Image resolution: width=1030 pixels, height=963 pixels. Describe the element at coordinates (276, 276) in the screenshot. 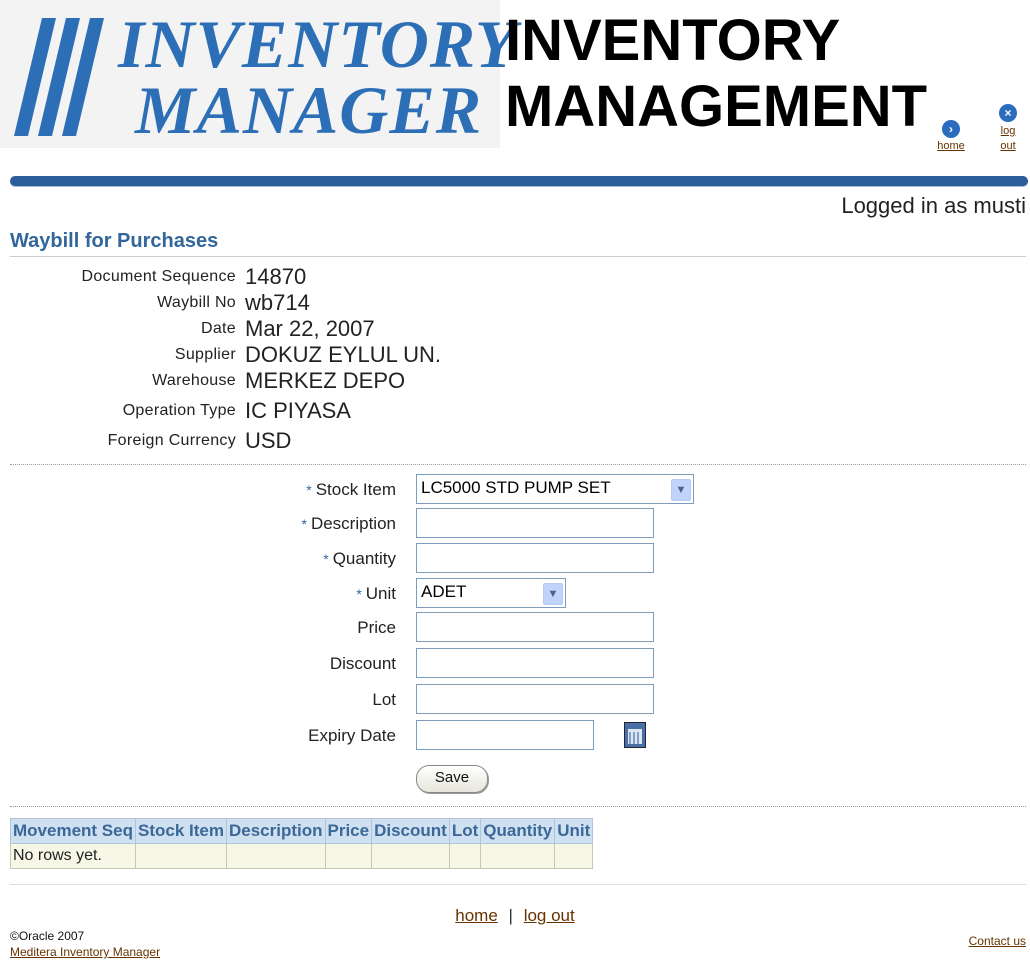

I see `detail-value: 14870` at that location.